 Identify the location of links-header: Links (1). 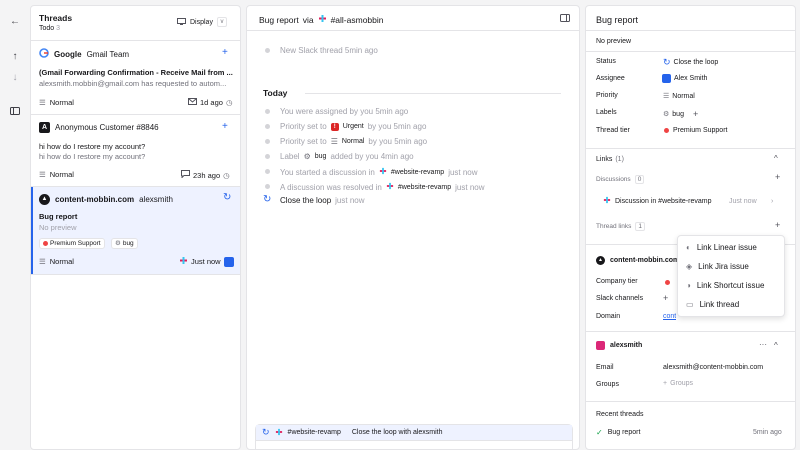
(610, 159).